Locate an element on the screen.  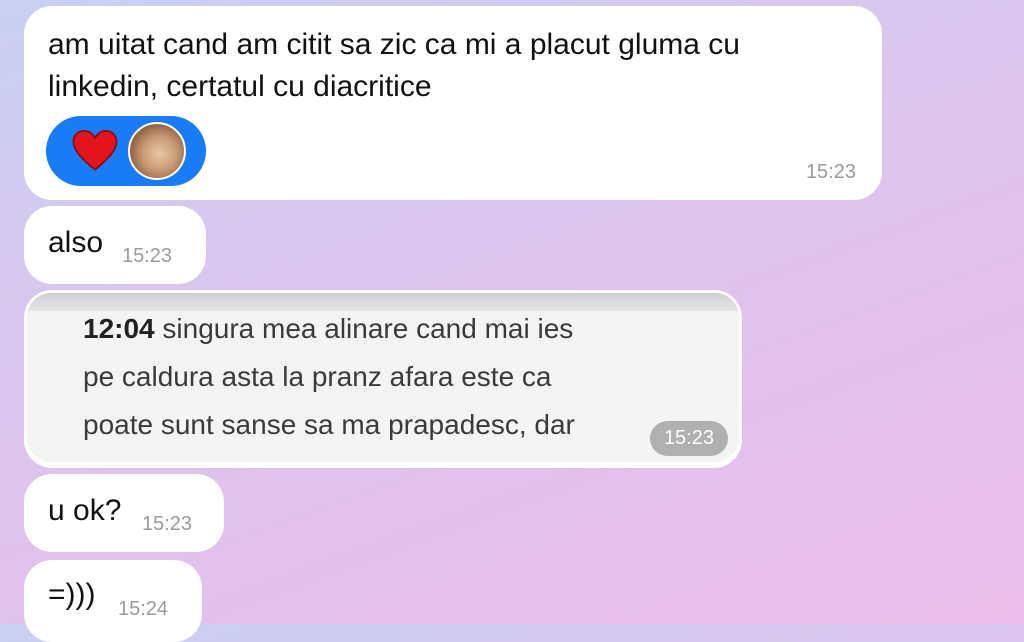
message-text: =))) is located at coordinates (72, 594).